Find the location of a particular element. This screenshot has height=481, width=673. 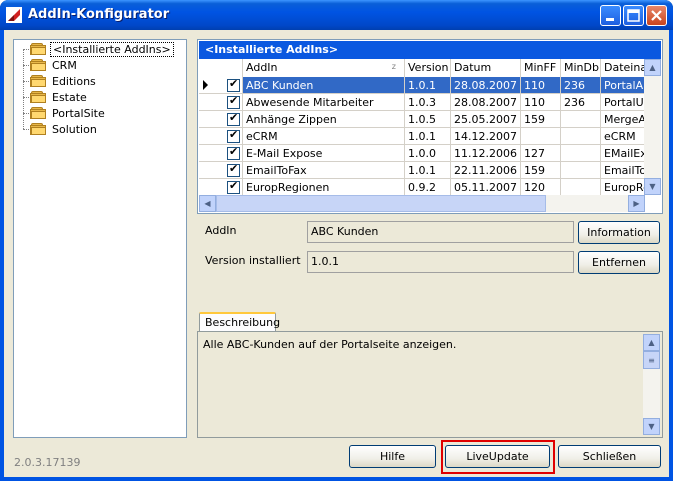

cell-addin: EuropRegionen is located at coordinates (324, 187).